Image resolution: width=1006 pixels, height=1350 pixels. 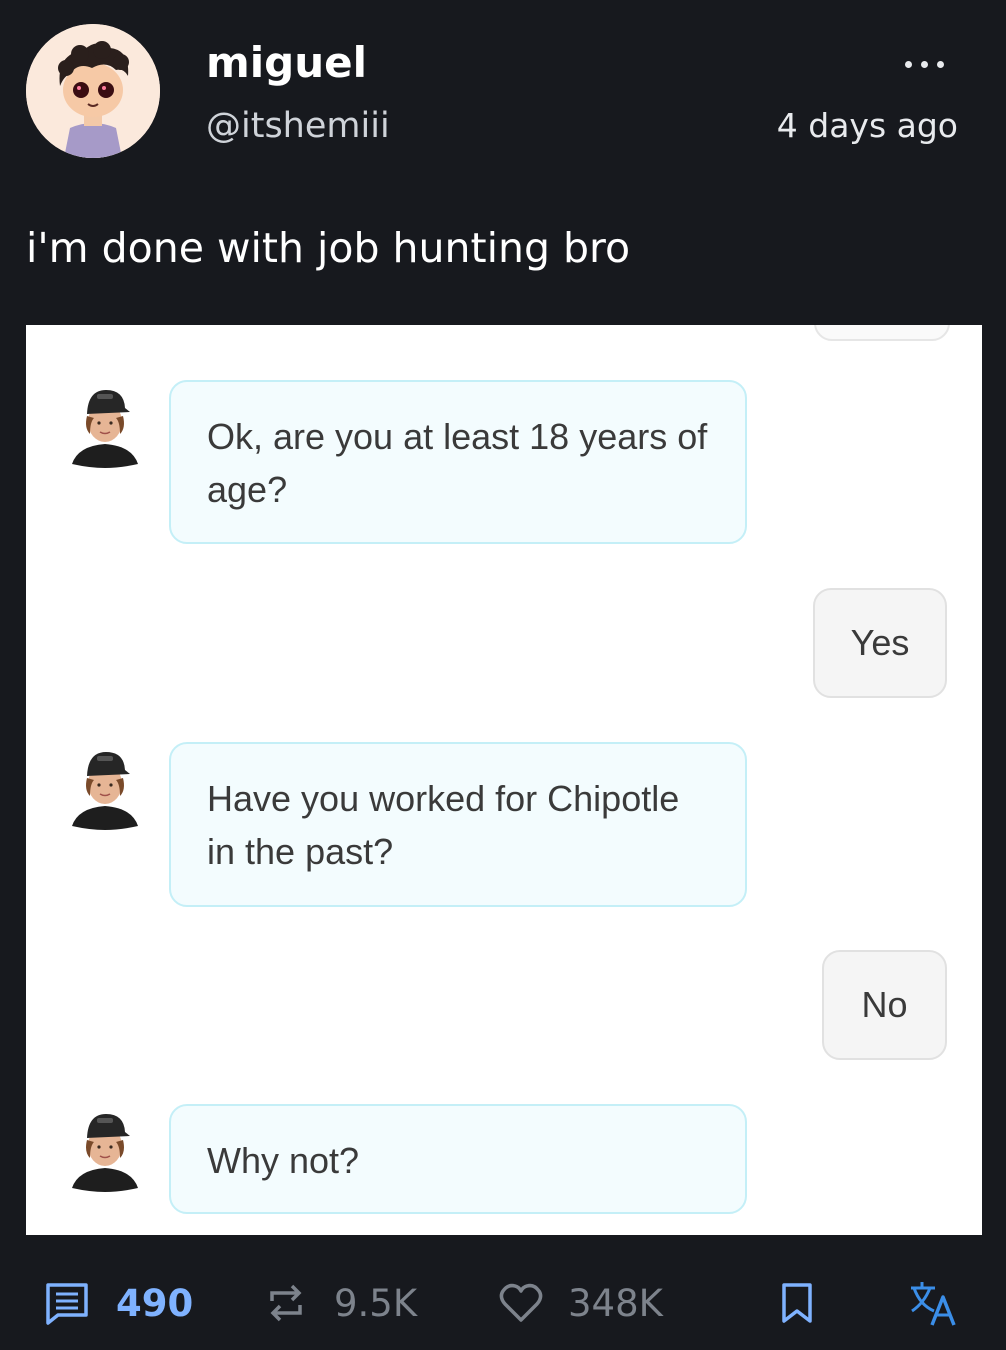 What do you see at coordinates (521, 1303) in the screenshot?
I see `heart-icon` at bounding box center [521, 1303].